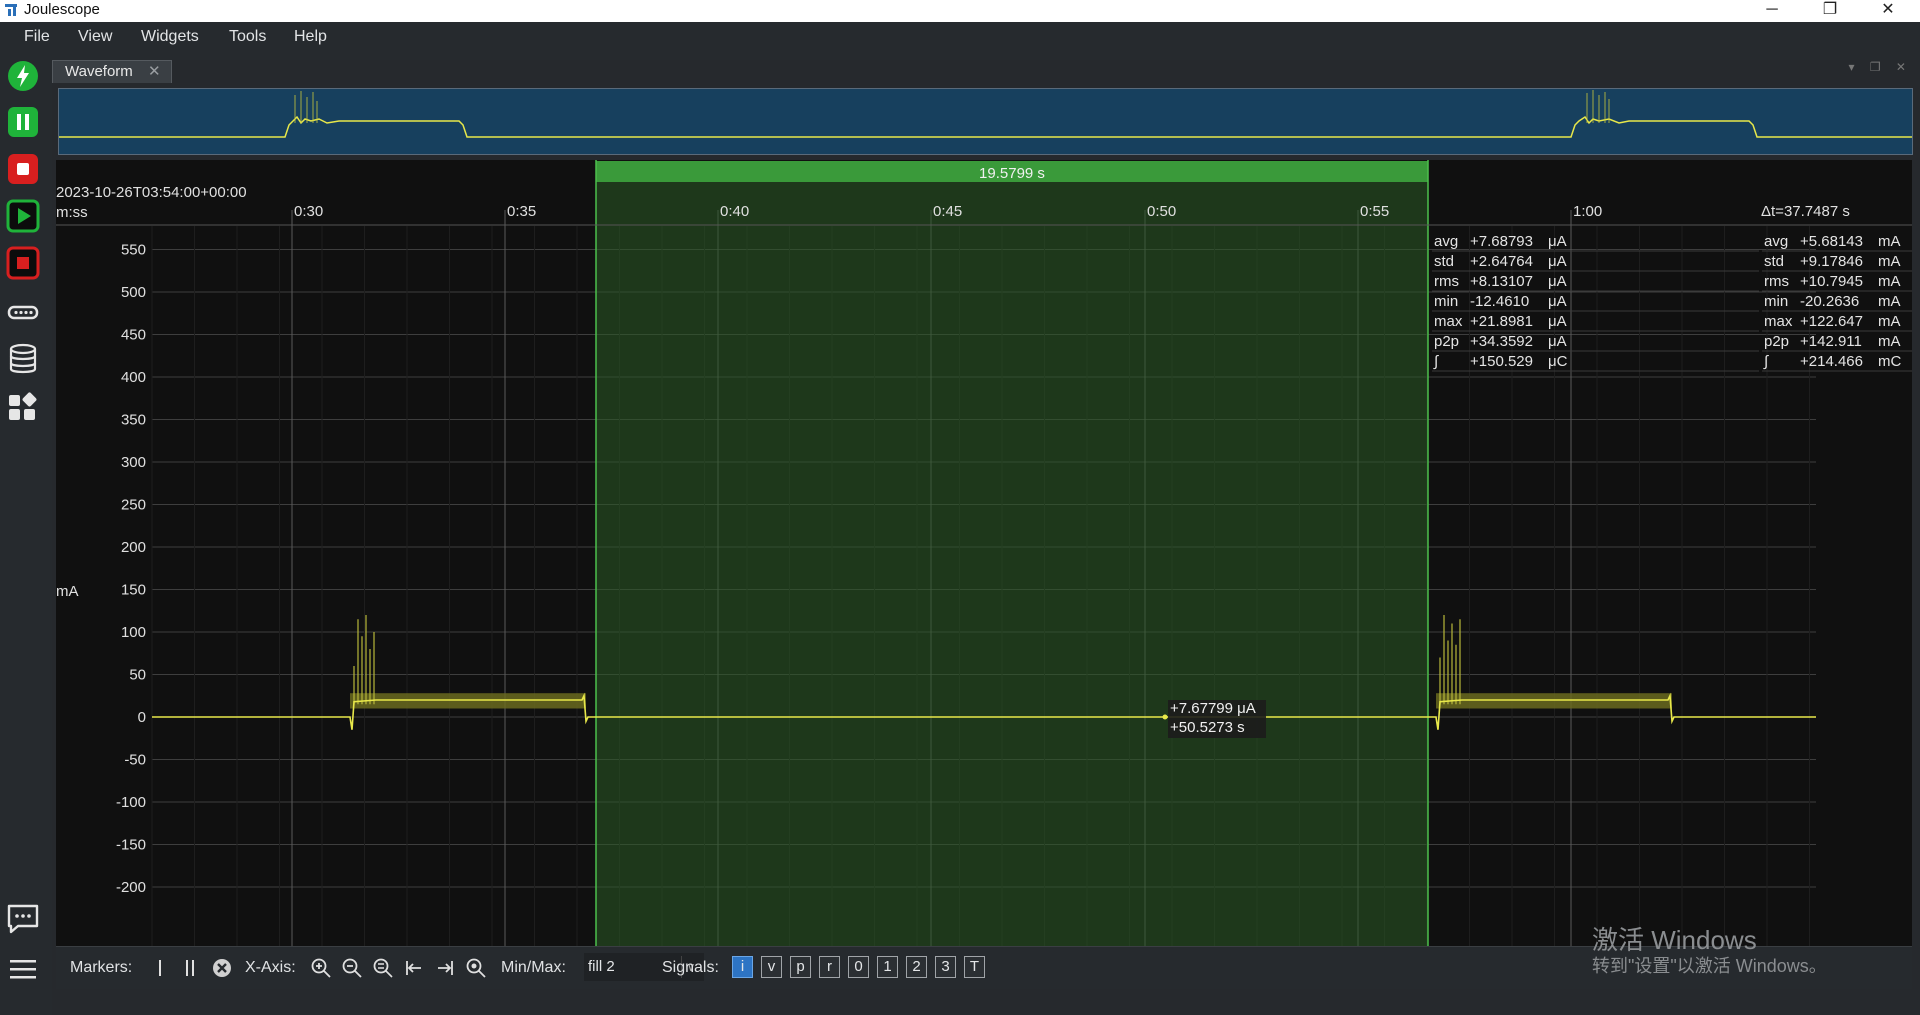  I want to click on x-tick-label: 0:55, so click(1374, 211).